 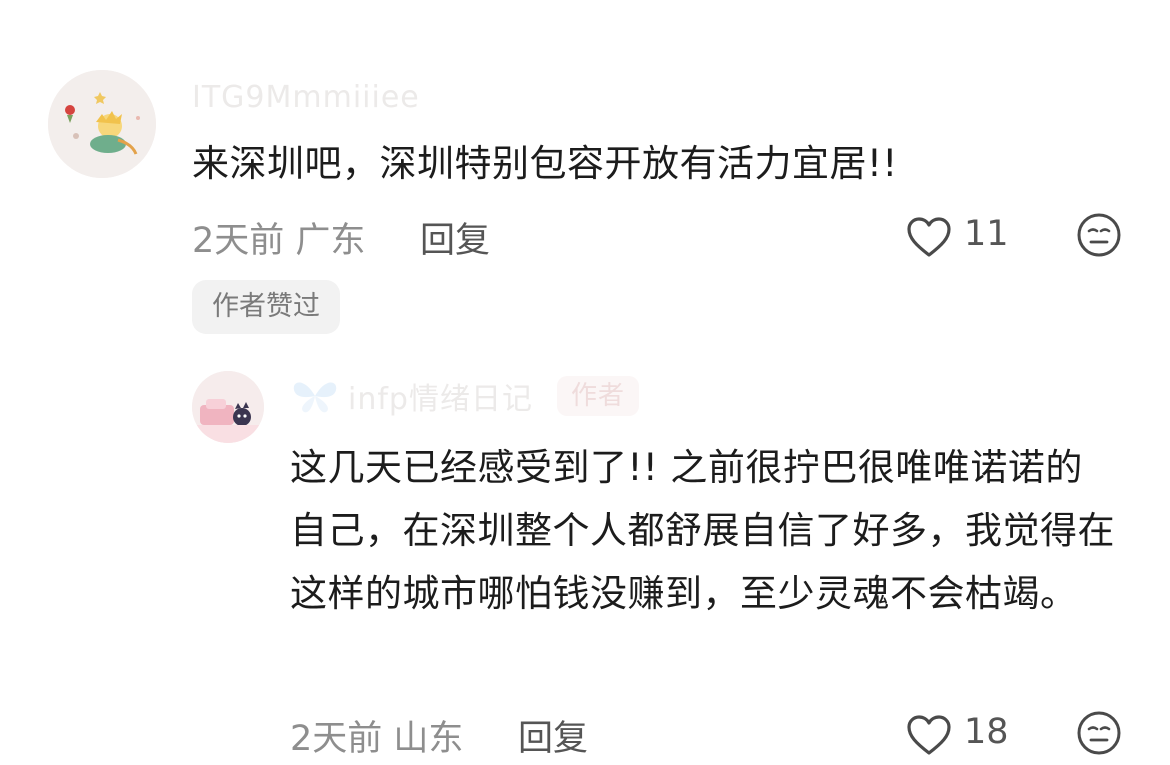 What do you see at coordinates (315, 397) in the screenshot?
I see `butterfly-icon` at bounding box center [315, 397].